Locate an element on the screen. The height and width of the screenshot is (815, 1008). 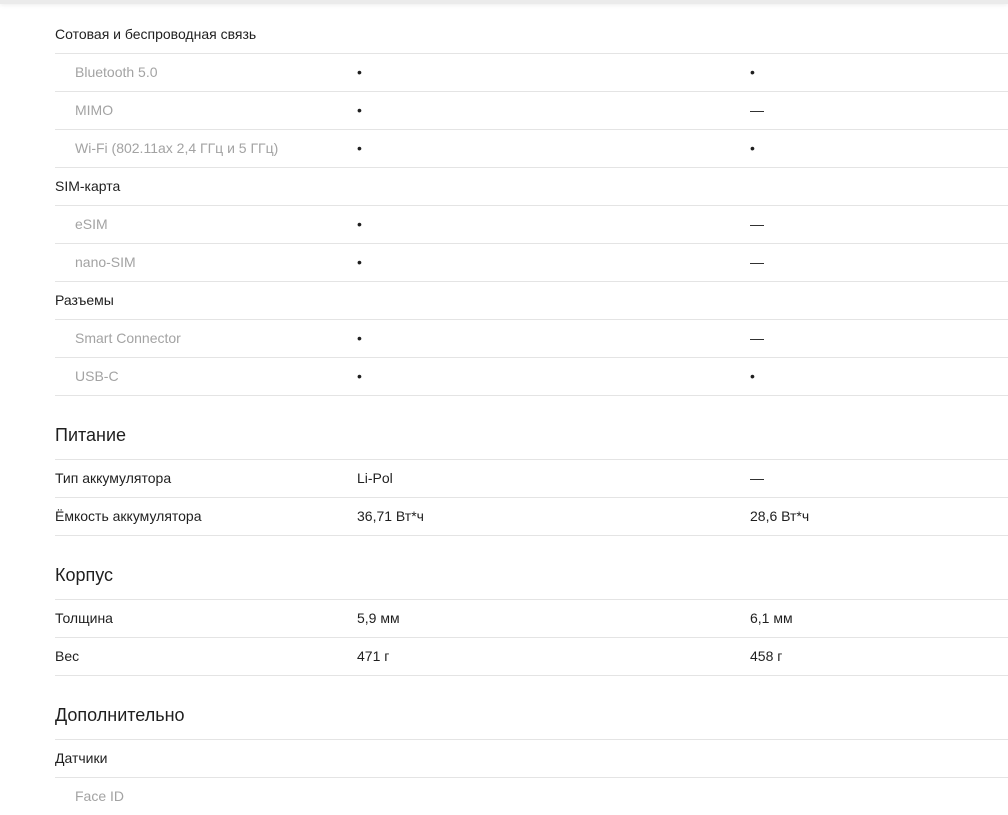
section-heading: Питание is located at coordinates (91, 435).